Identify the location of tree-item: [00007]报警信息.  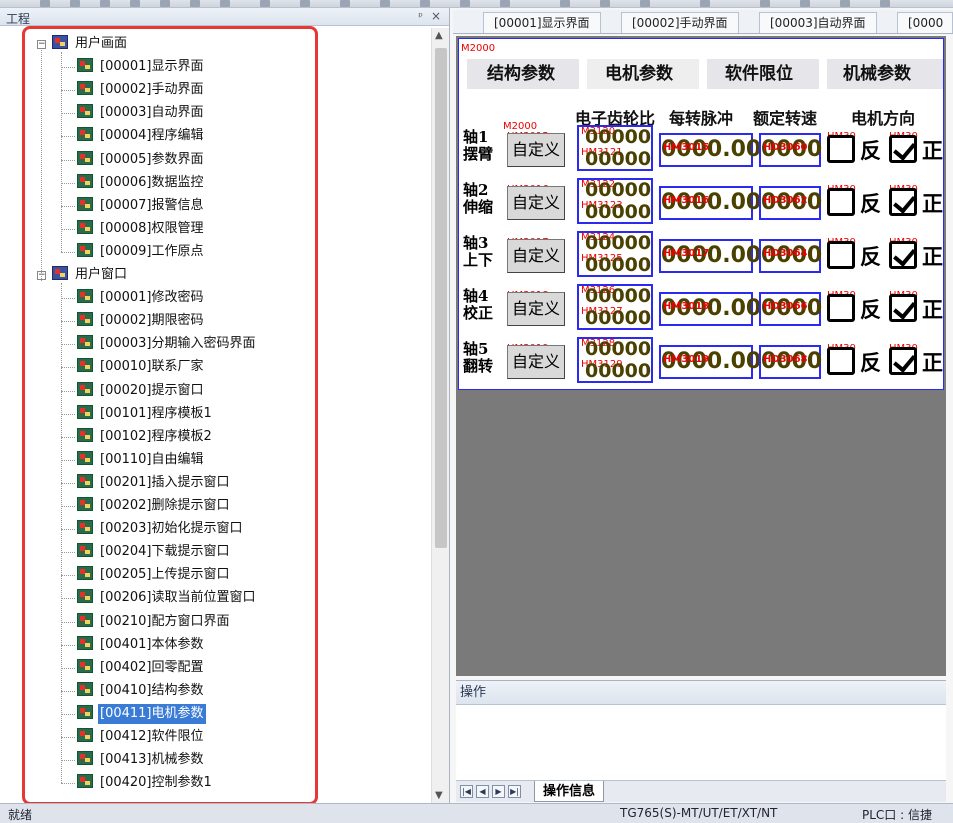
(141, 206).